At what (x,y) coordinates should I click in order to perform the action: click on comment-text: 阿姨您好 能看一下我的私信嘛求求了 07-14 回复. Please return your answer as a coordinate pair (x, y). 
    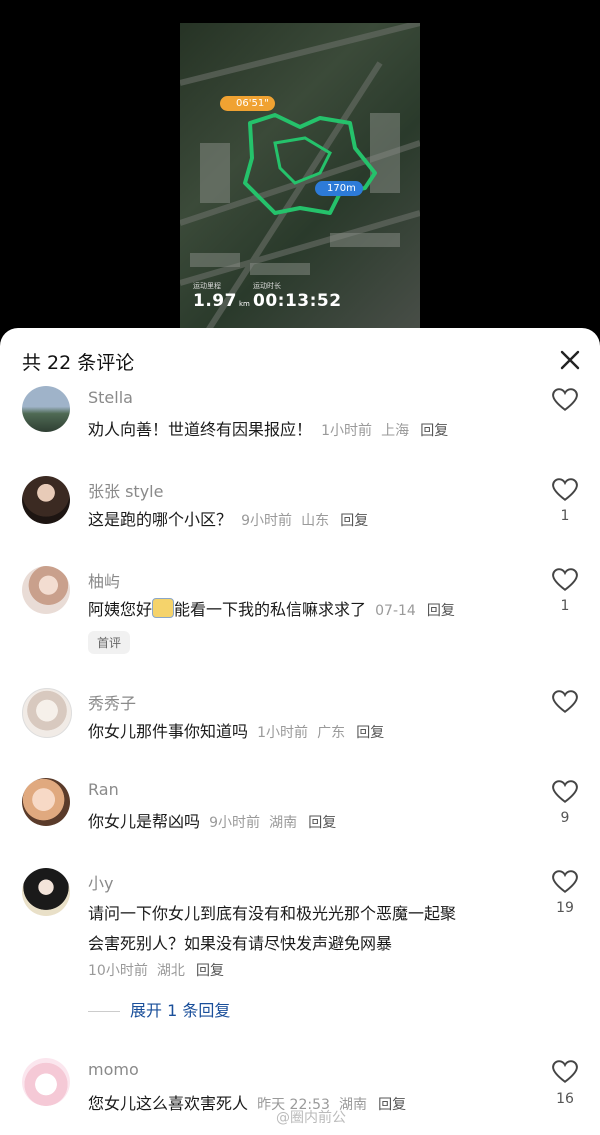
    Looking at the image, I should click on (271, 608).